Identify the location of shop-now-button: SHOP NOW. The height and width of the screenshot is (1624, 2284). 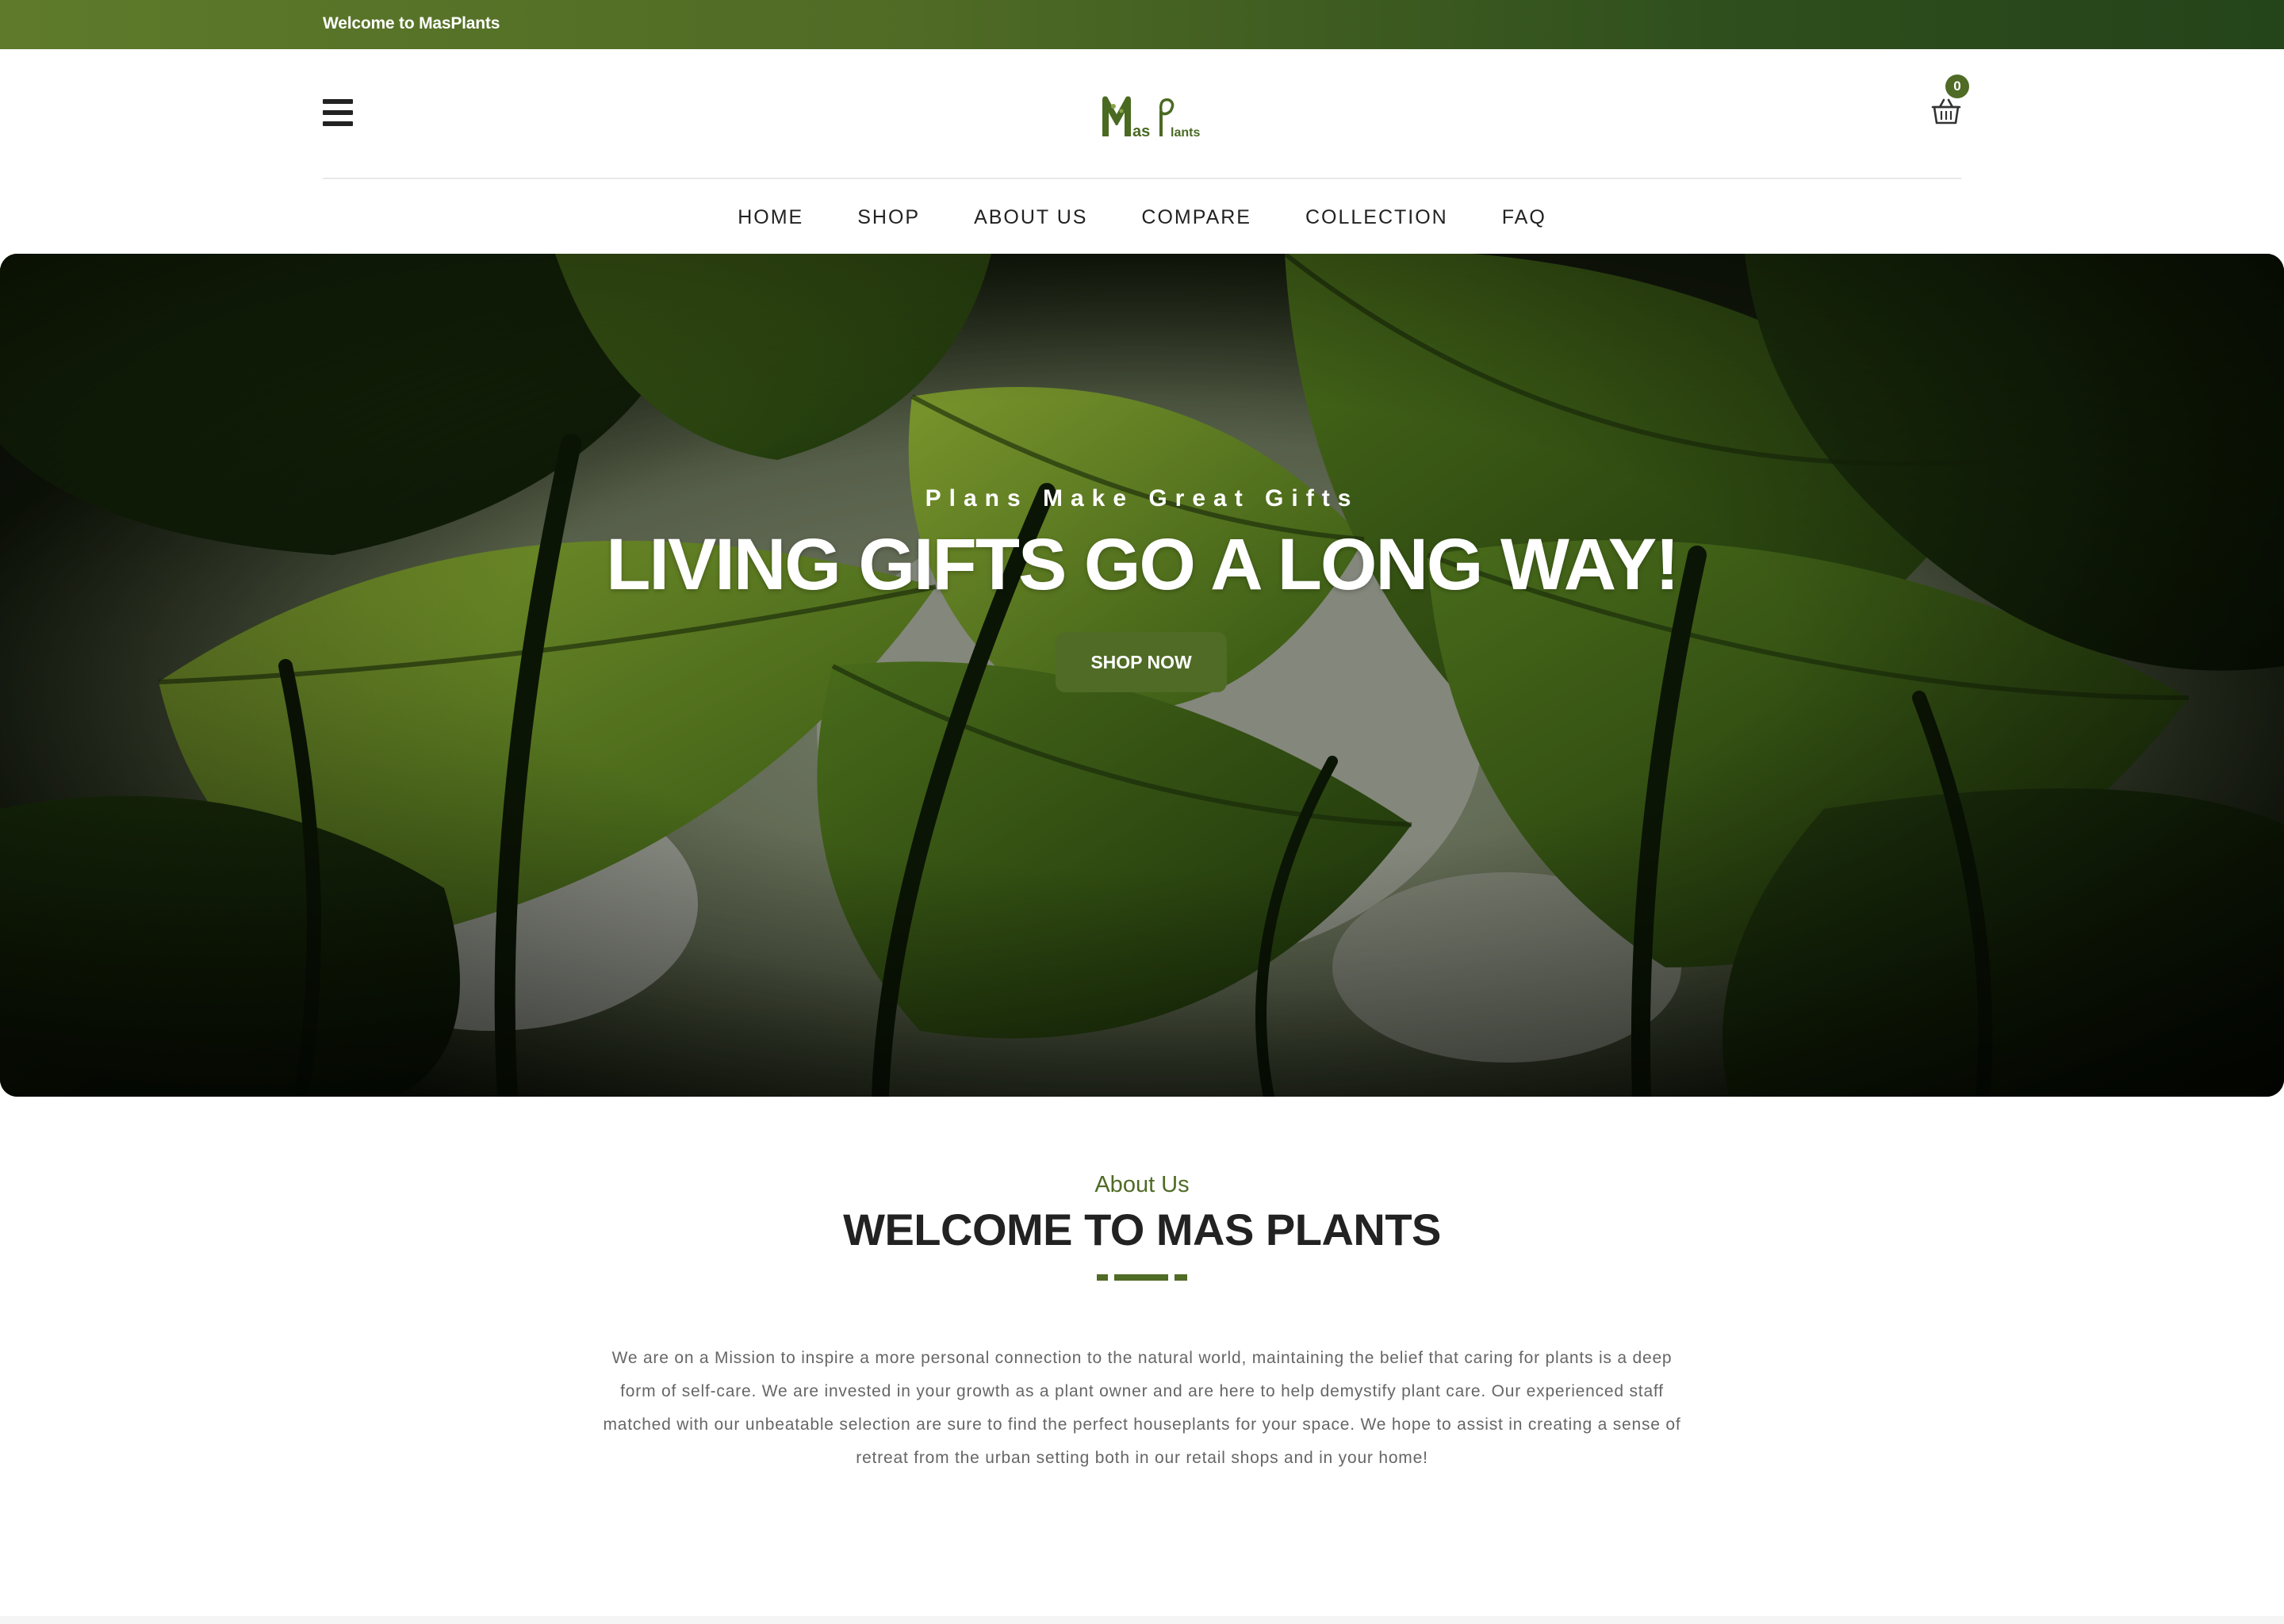
(1141, 662).